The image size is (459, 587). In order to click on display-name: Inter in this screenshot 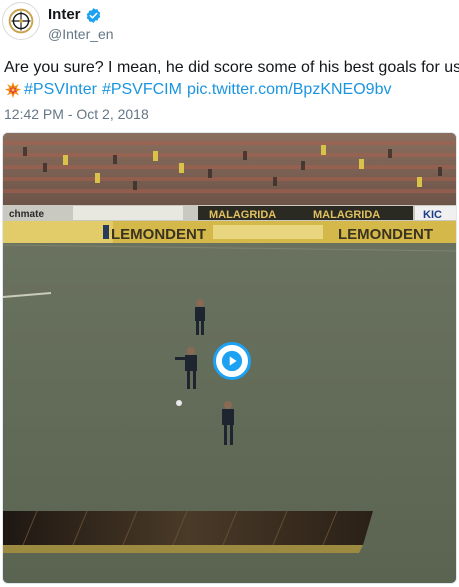, I will do `click(64, 15)`.